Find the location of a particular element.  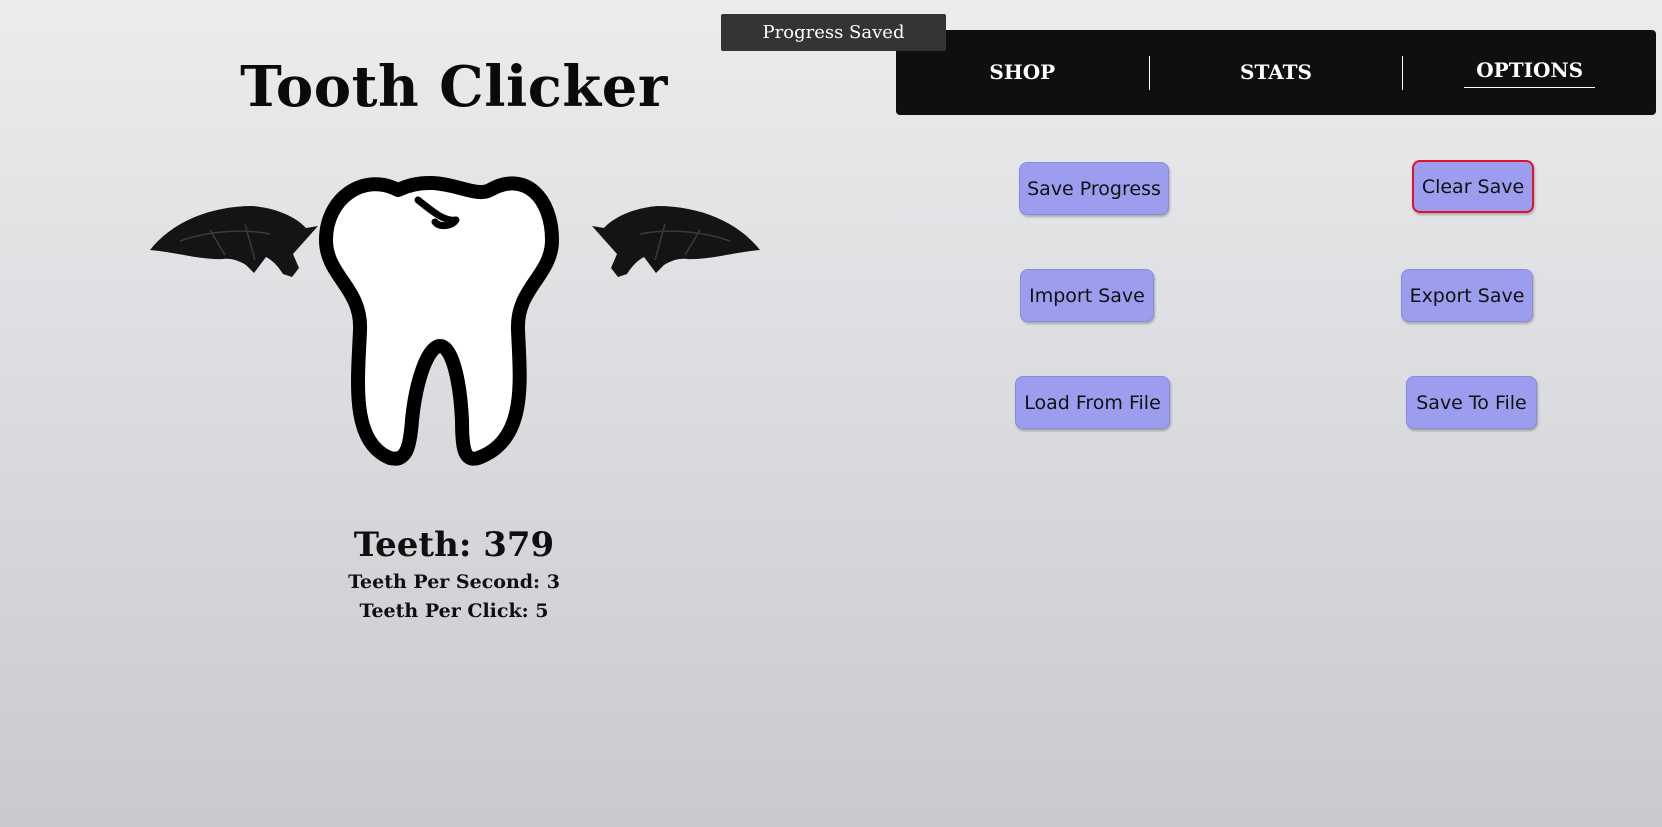

tab-options: OPTIONS is located at coordinates (1529, 72).